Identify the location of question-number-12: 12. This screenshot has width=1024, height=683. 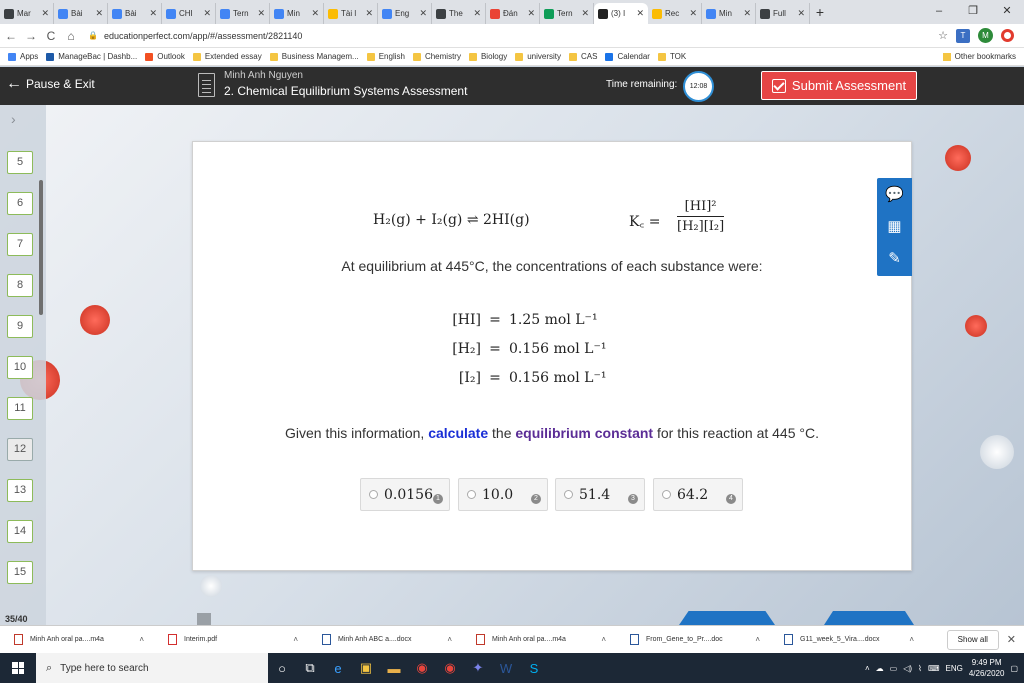
(20, 449).